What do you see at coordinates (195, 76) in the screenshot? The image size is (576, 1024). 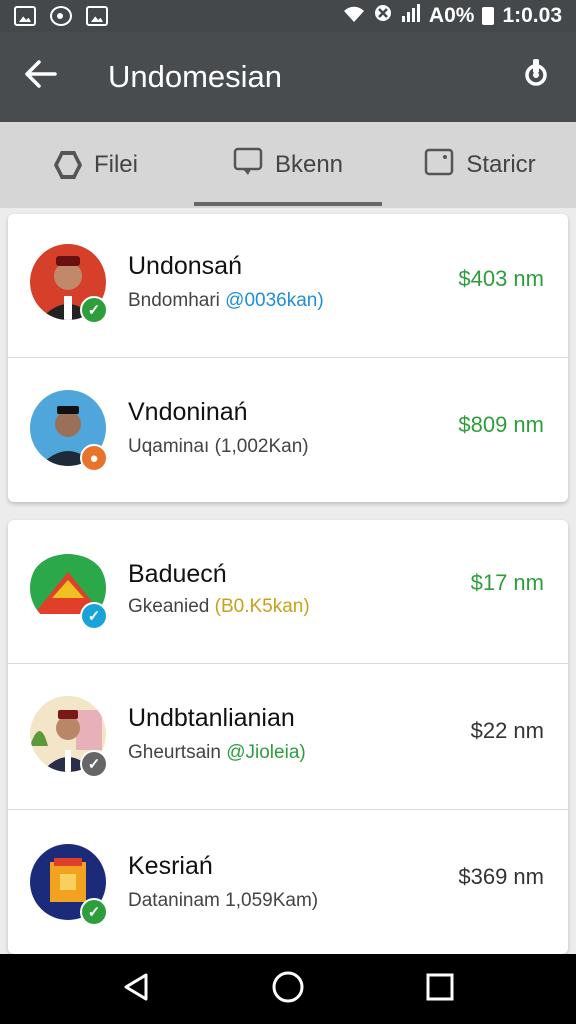 I see `page-title: Undomesian` at bounding box center [195, 76].